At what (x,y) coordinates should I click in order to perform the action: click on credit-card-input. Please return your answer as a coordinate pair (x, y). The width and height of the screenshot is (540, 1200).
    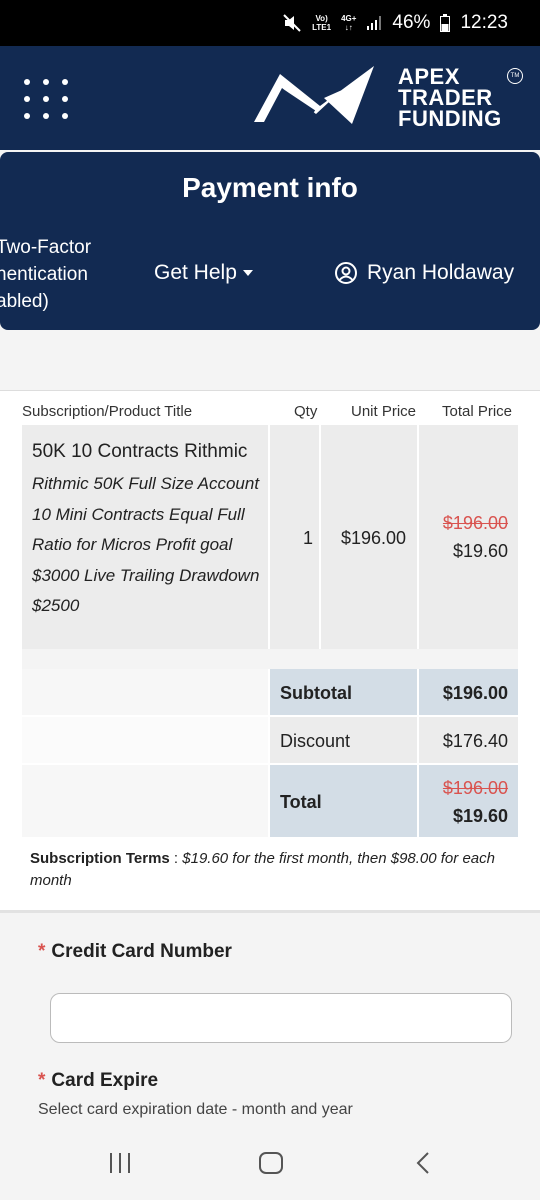
    Looking at the image, I should click on (281, 1018).